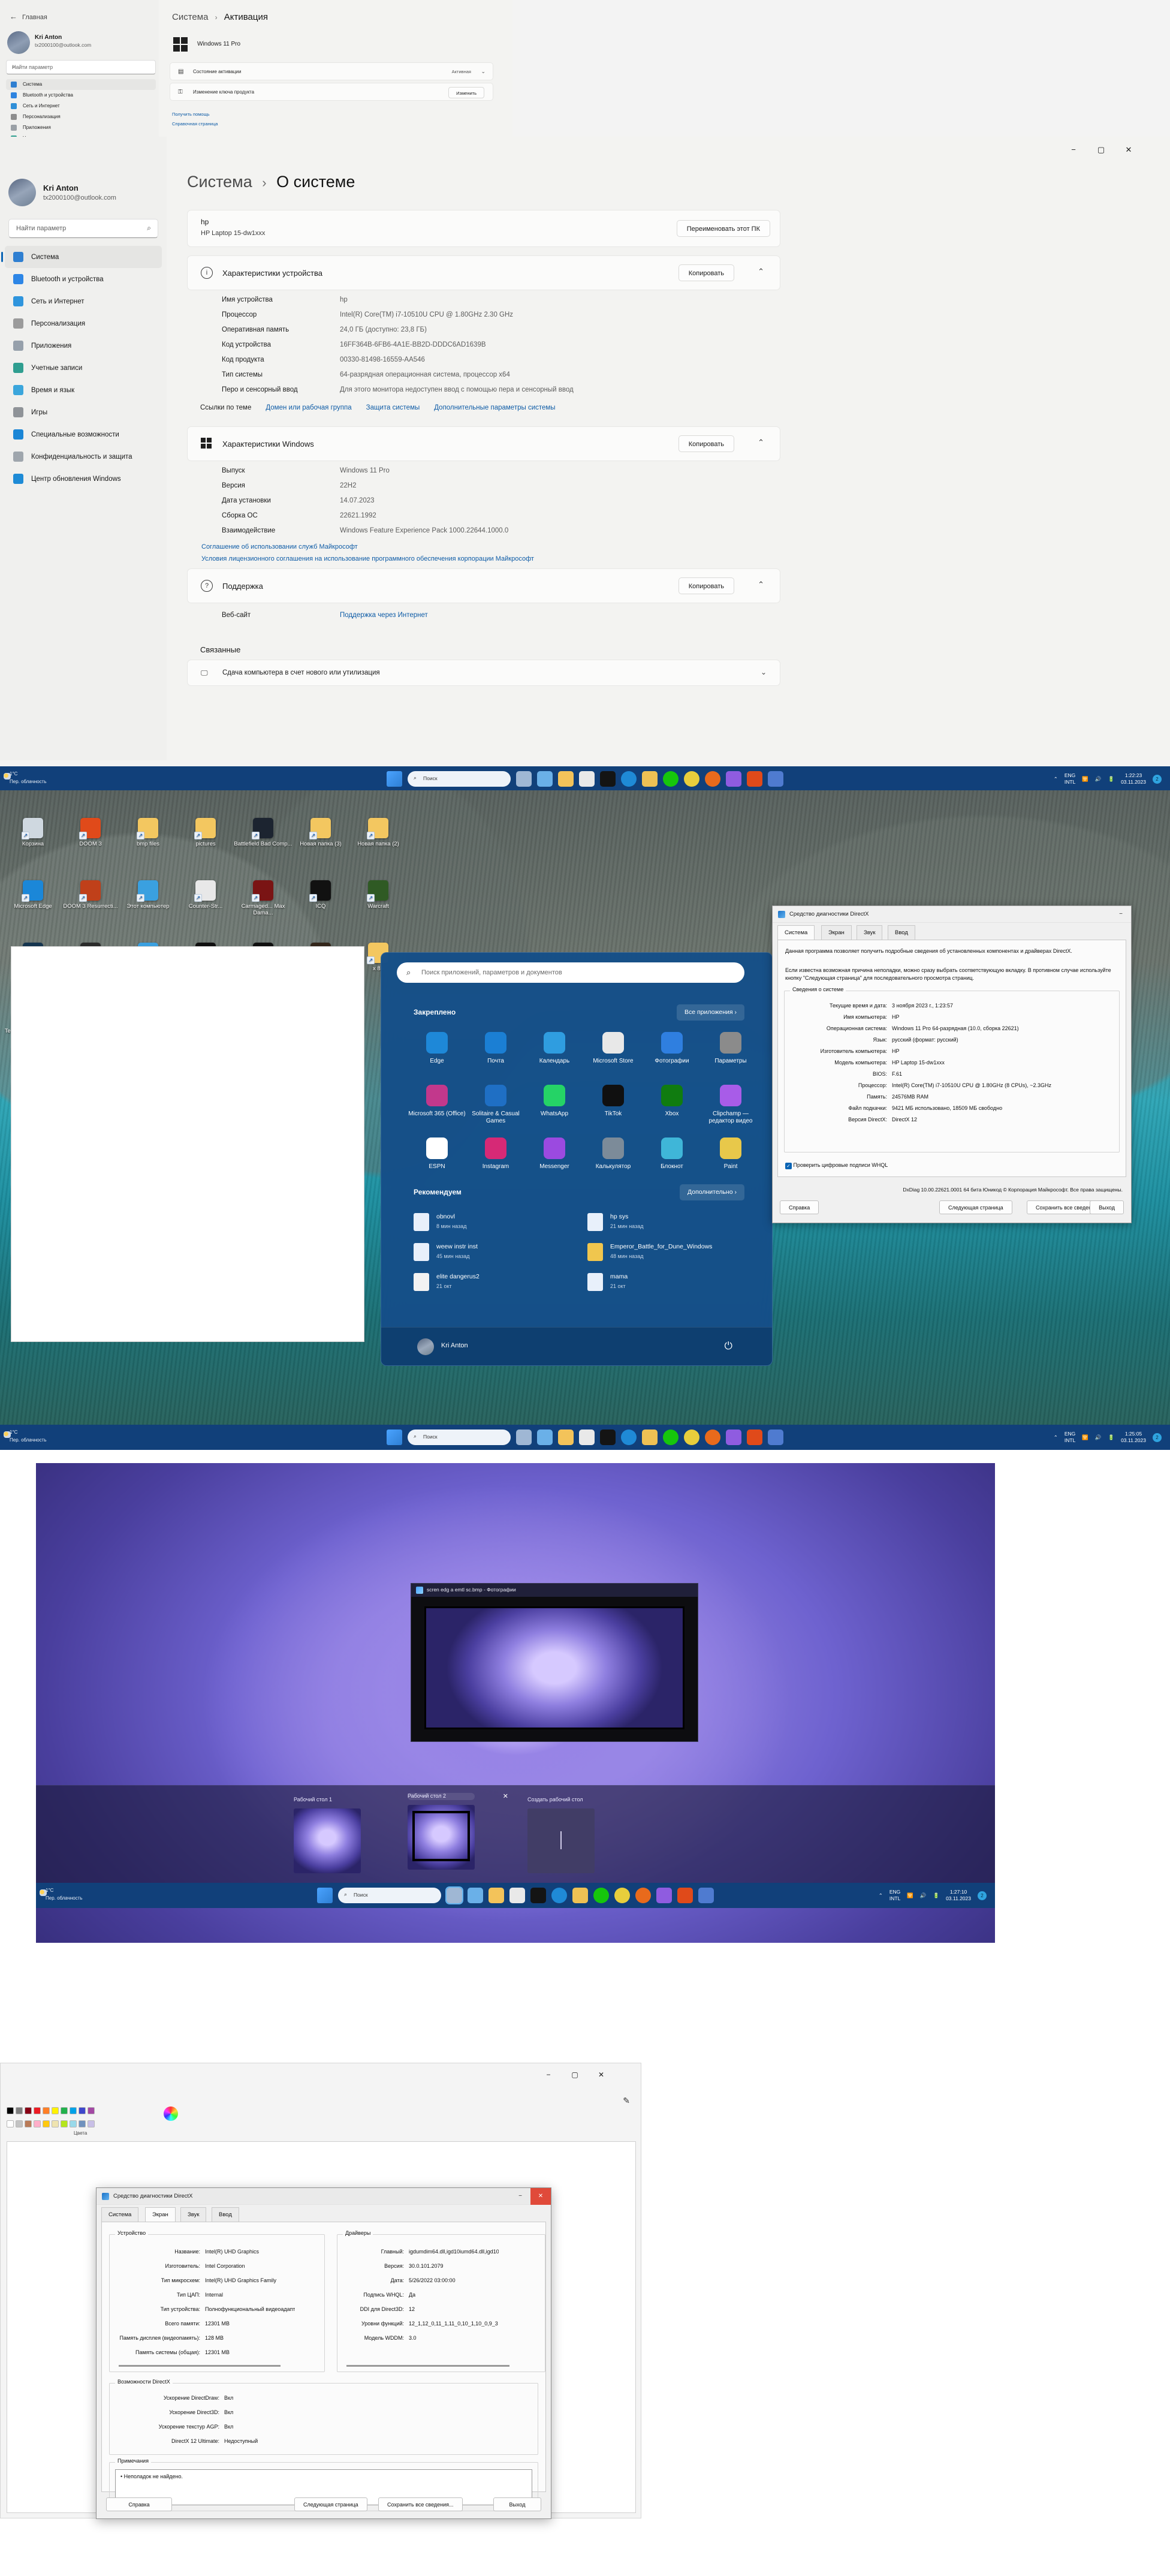  What do you see at coordinates (28, 16) in the screenshot?
I see `back-button: ← Главная` at bounding box center [28, 16].